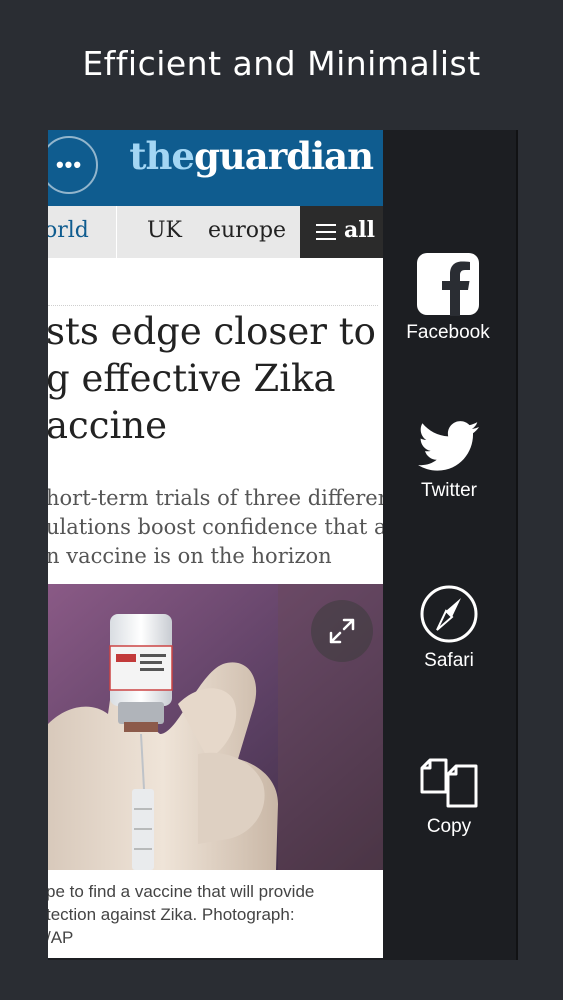  Describe the element at coordinates (283, 156) in the screenshot. I see `logo-suffix: guardian` at that location.